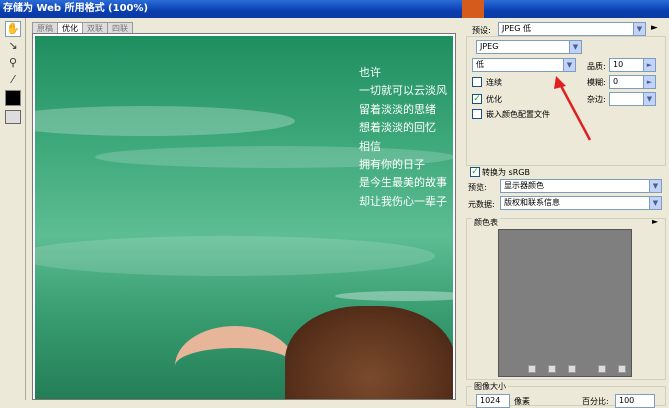  What do you see at coordinates (392, 165) in the screenshot?
I see `poem-line: 拥有你的日子` at bounding box center [392, 165].